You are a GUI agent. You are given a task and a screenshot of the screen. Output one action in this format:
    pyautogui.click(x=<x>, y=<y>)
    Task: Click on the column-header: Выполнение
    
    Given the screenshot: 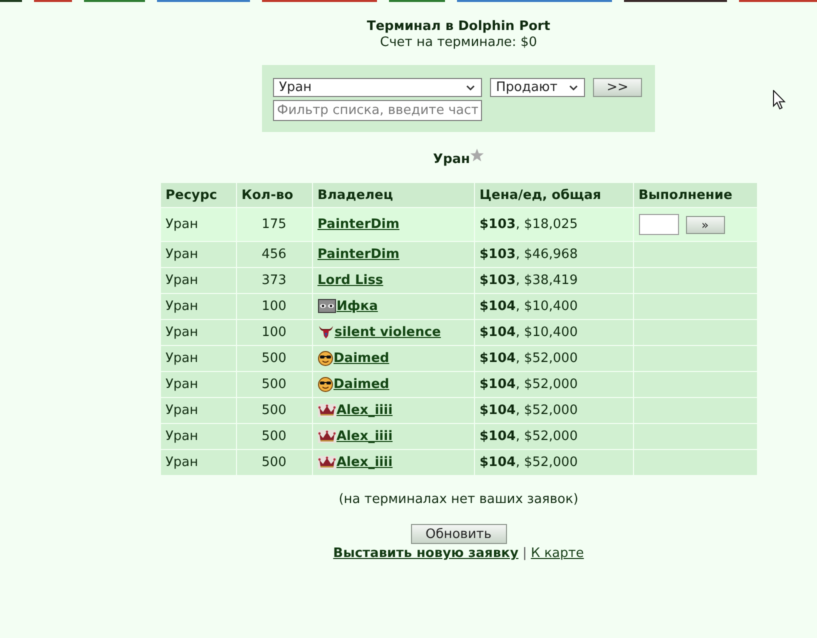 What is the action you would take?
    pyautogui.click(x=695, y=195)
    